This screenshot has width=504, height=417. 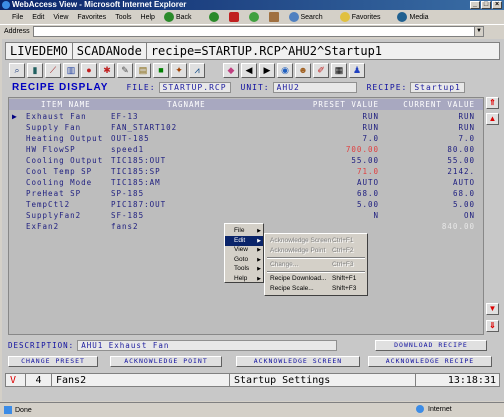 I want to click on context-menu-item-label: Tools, so click(x=242, y=268).